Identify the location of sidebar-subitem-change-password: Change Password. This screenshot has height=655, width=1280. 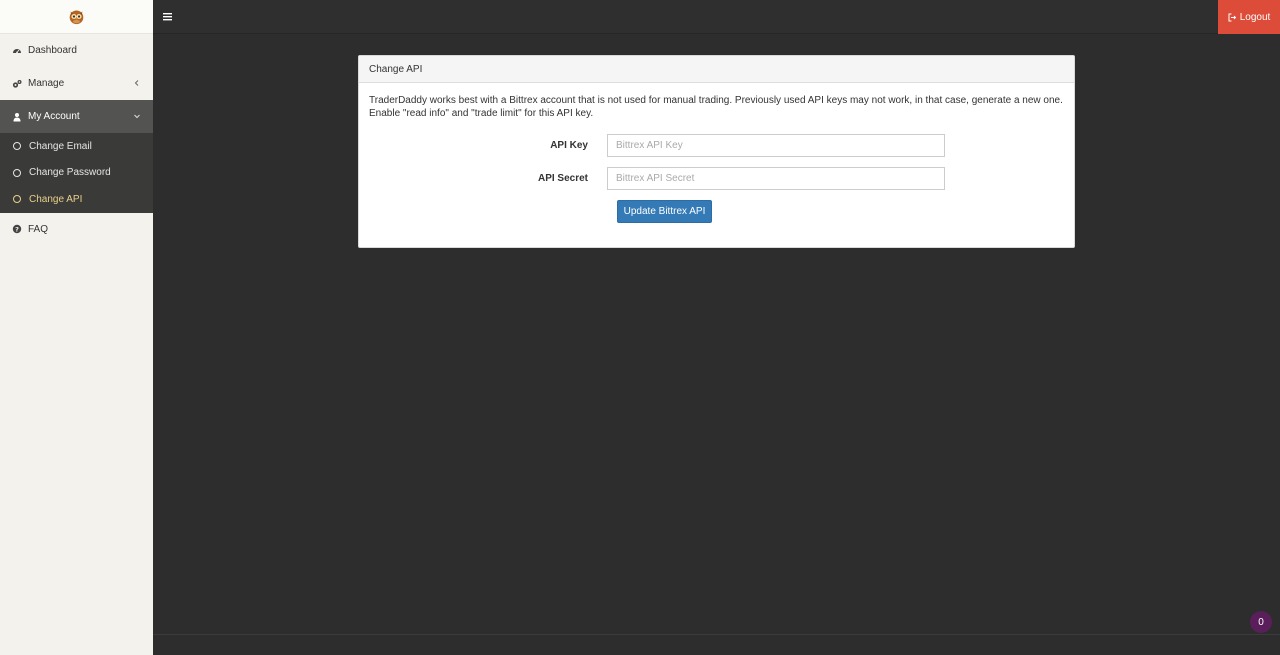
(76, 173).